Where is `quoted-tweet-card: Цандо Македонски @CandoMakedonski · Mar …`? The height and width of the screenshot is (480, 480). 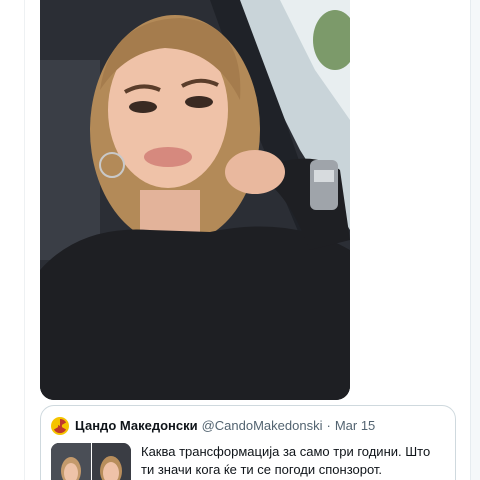 quoted-tweet-card: Цандо Македонски @CandoMakedonski · Mar … is located at coordinates (248, 442).